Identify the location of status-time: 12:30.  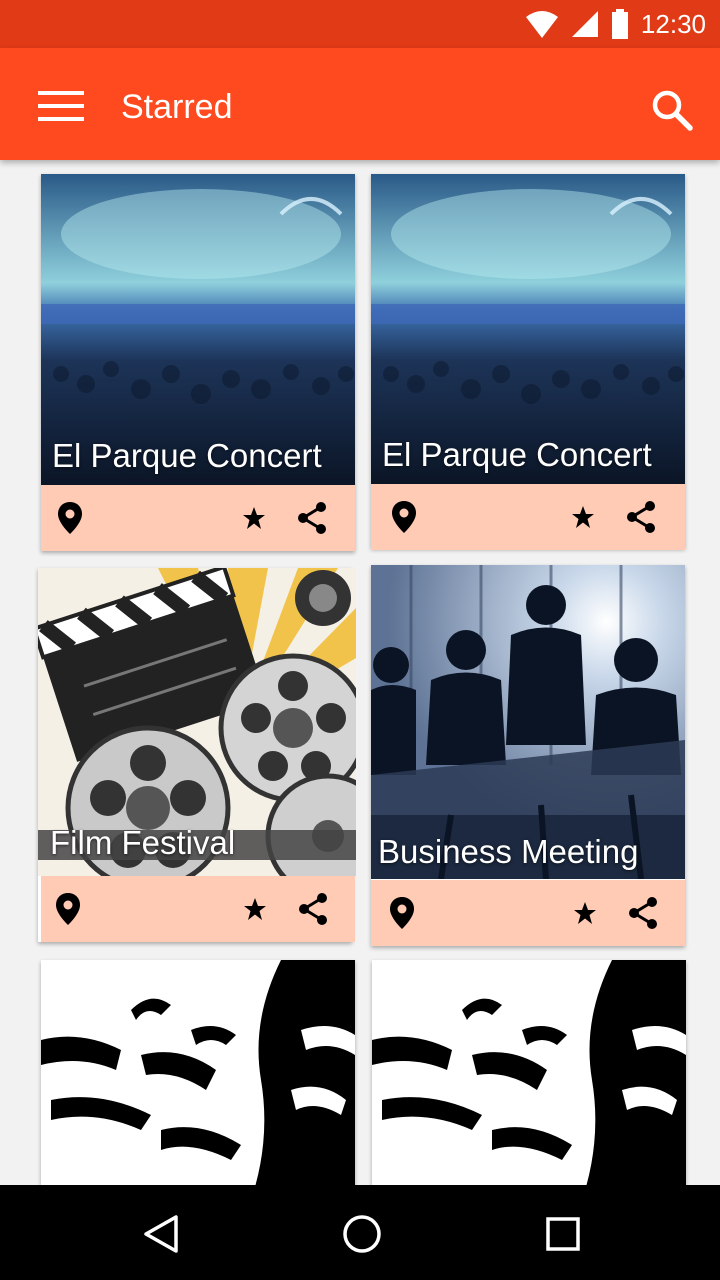
(673, 23).